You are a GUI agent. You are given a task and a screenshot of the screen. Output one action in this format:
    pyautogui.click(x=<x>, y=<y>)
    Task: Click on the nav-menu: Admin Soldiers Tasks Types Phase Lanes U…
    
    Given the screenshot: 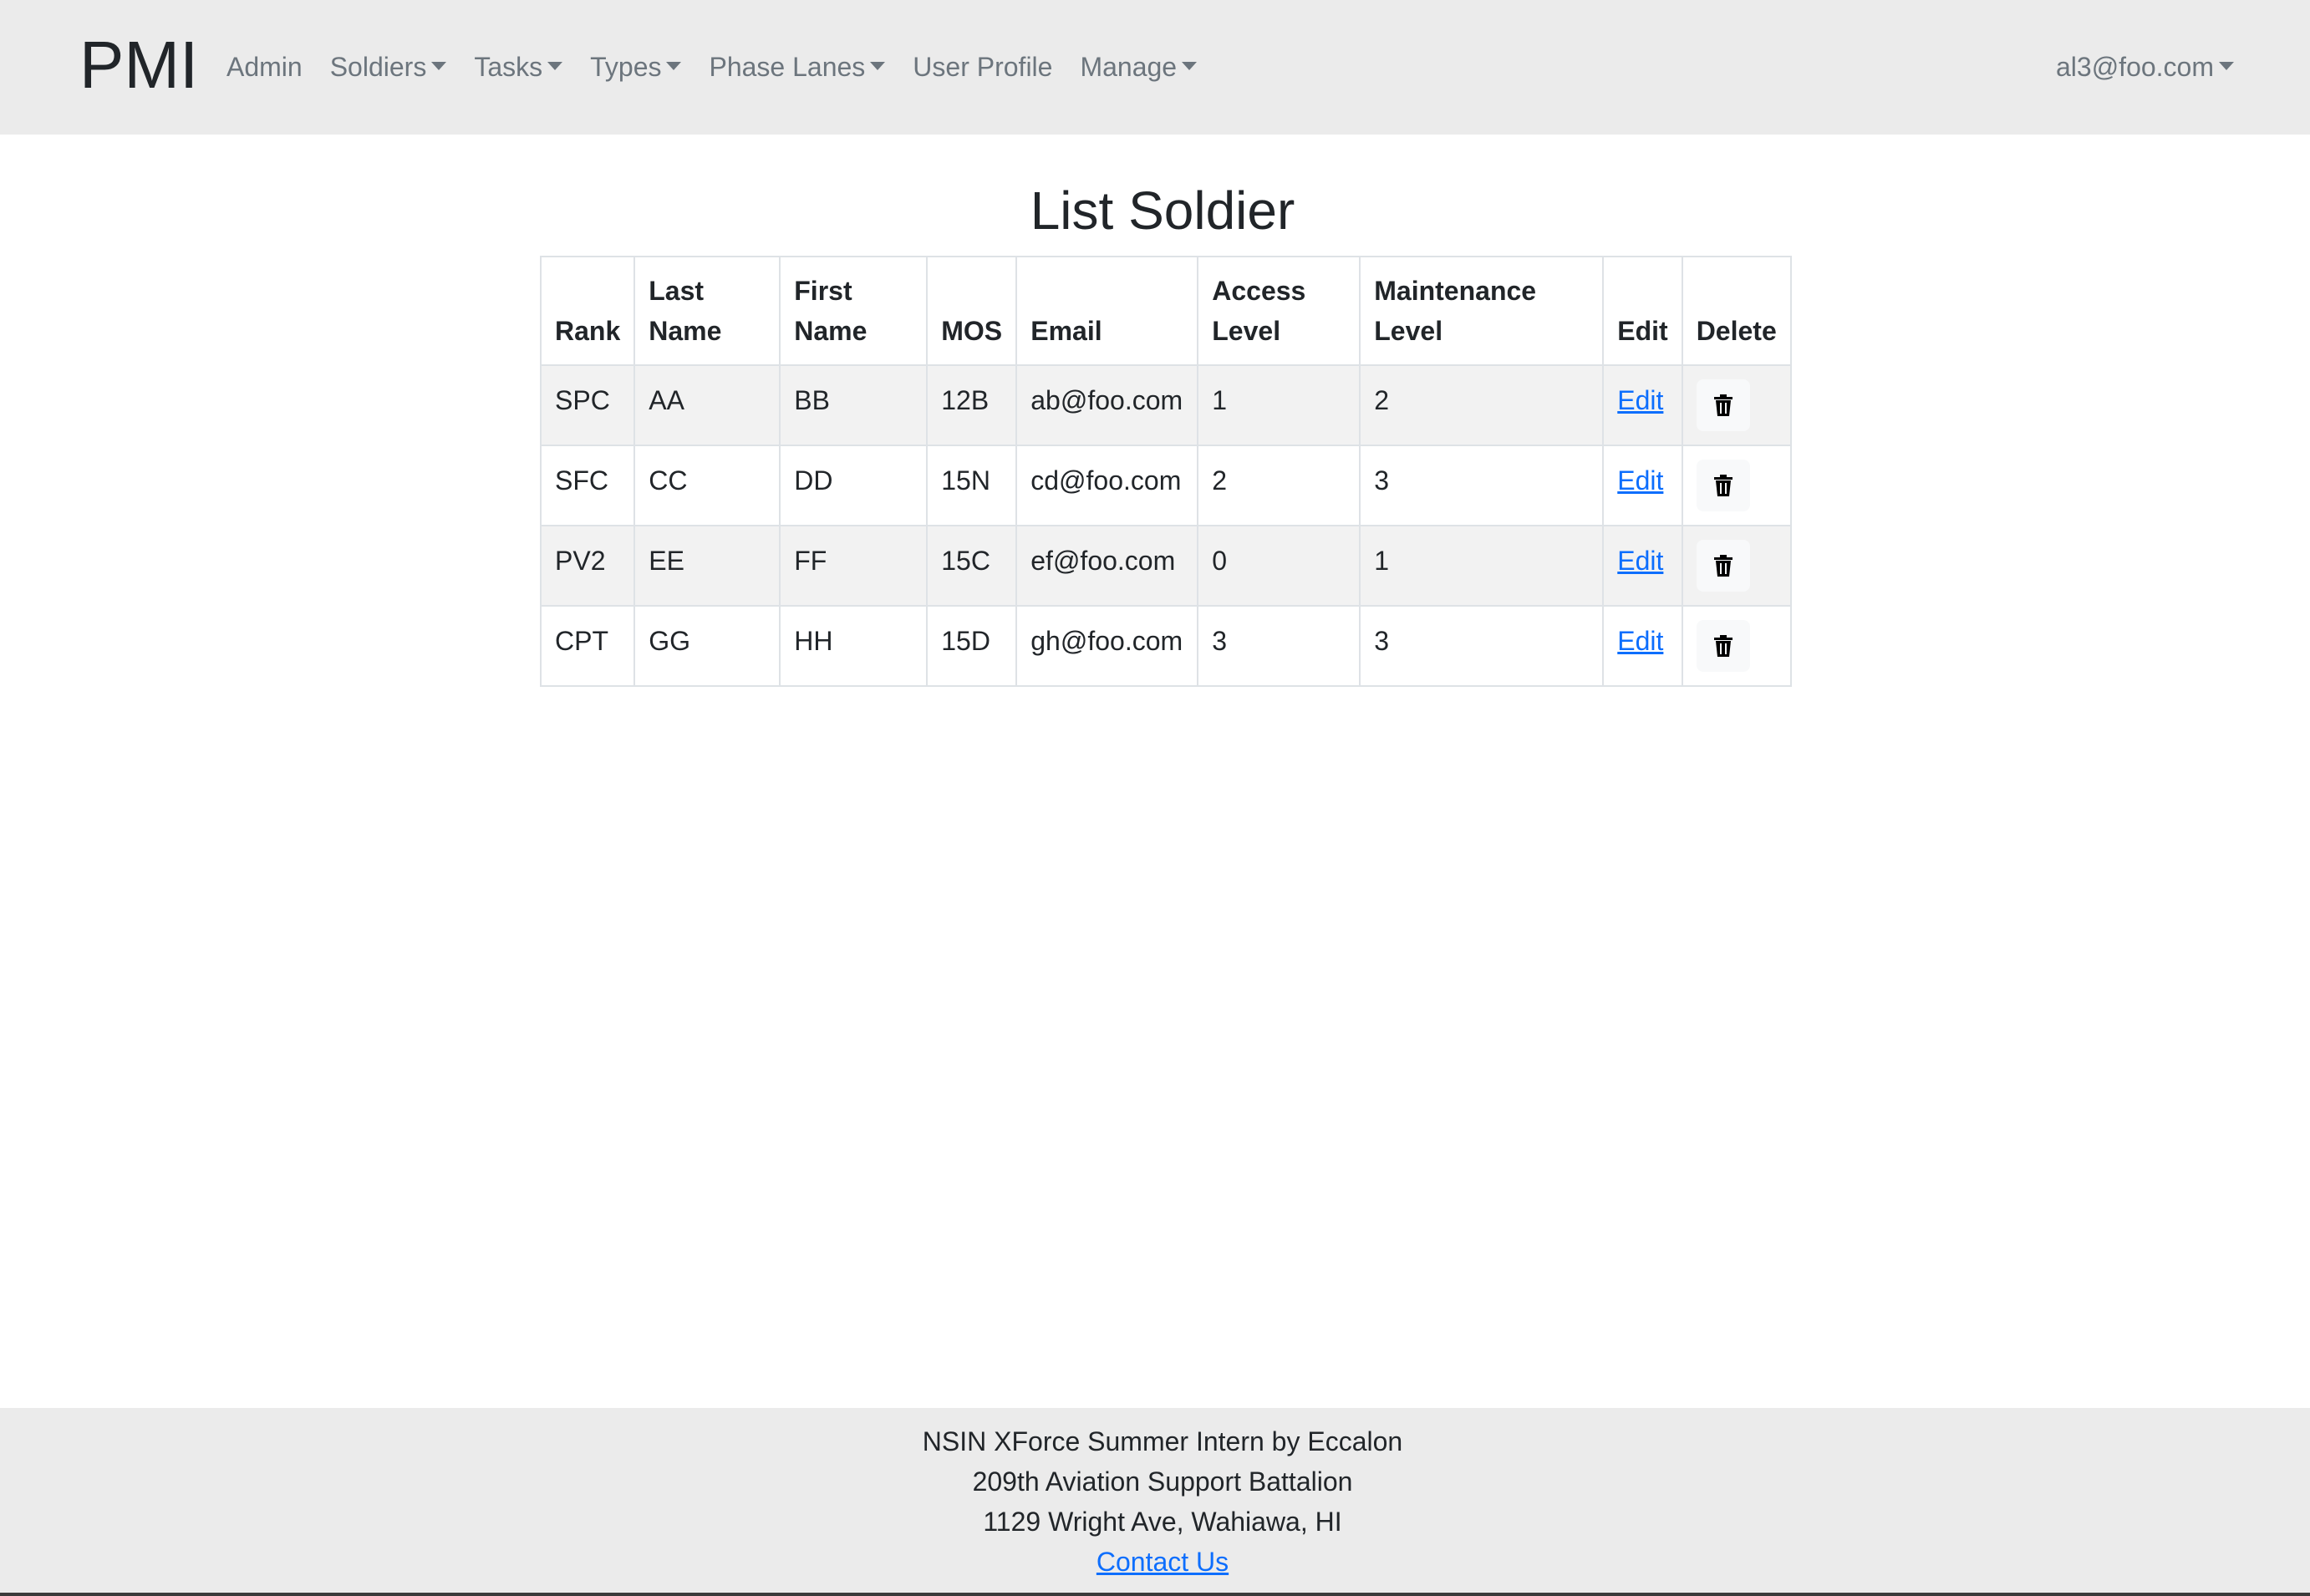 What is the action you would take?
    pyautogui.click(x=725, y=66)
    